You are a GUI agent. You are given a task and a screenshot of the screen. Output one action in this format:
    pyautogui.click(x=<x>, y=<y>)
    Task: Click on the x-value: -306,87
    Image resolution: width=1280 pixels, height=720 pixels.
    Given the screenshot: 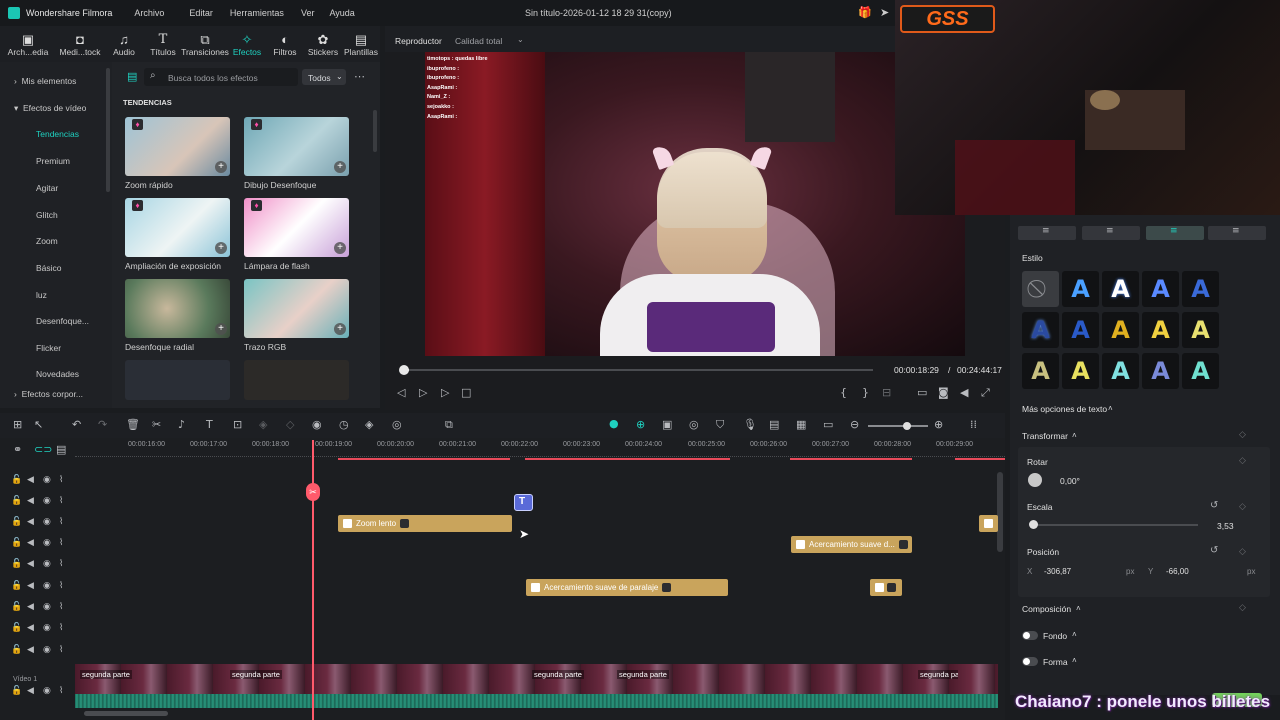 What is the action you would take?
    pyautogui.click(x=1057, y=571)
    